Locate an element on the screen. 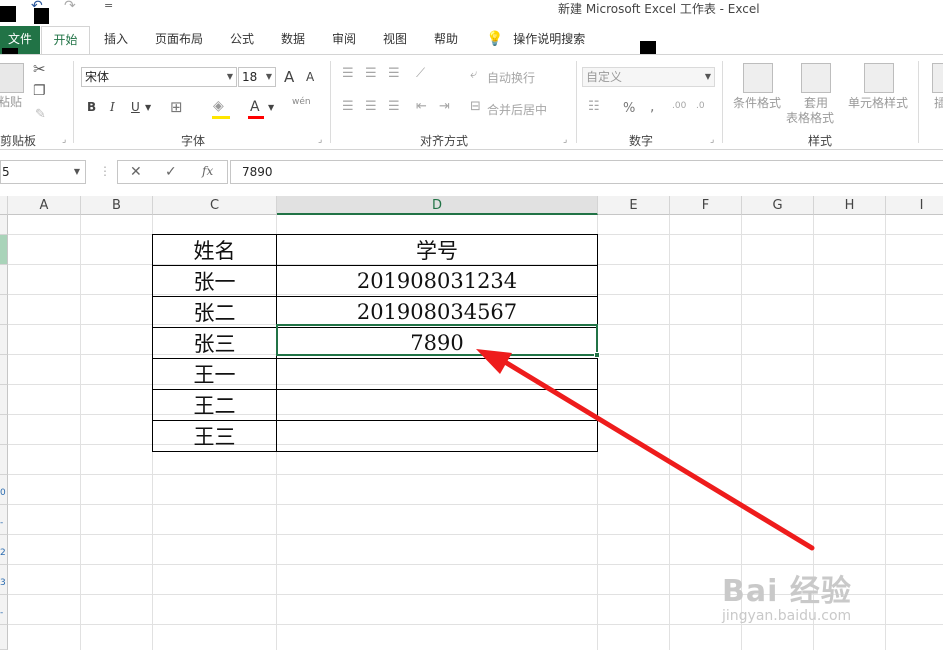 The height and width of the screenshot is (650, 943). enter-button: ✓ is located at coordinates (171, 172).